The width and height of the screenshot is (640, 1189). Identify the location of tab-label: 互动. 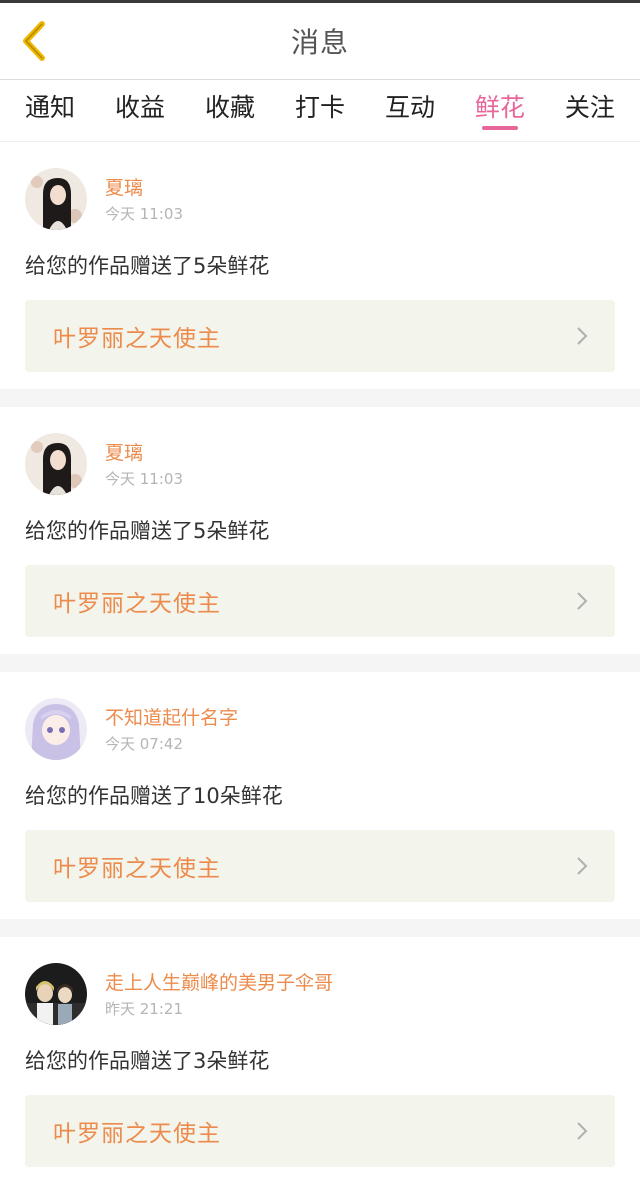
(409, 107).